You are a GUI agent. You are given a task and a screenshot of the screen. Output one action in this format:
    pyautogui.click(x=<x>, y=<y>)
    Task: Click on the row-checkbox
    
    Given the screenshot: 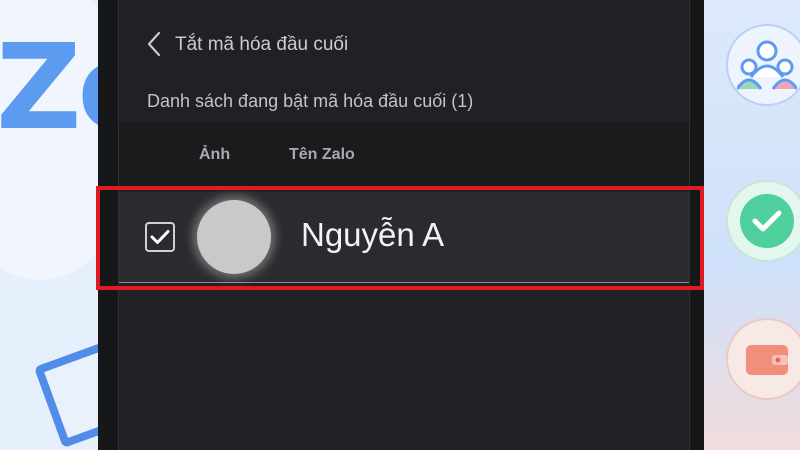 What is the action you would take?
    pyautogui.click(x=160, y=237)
    